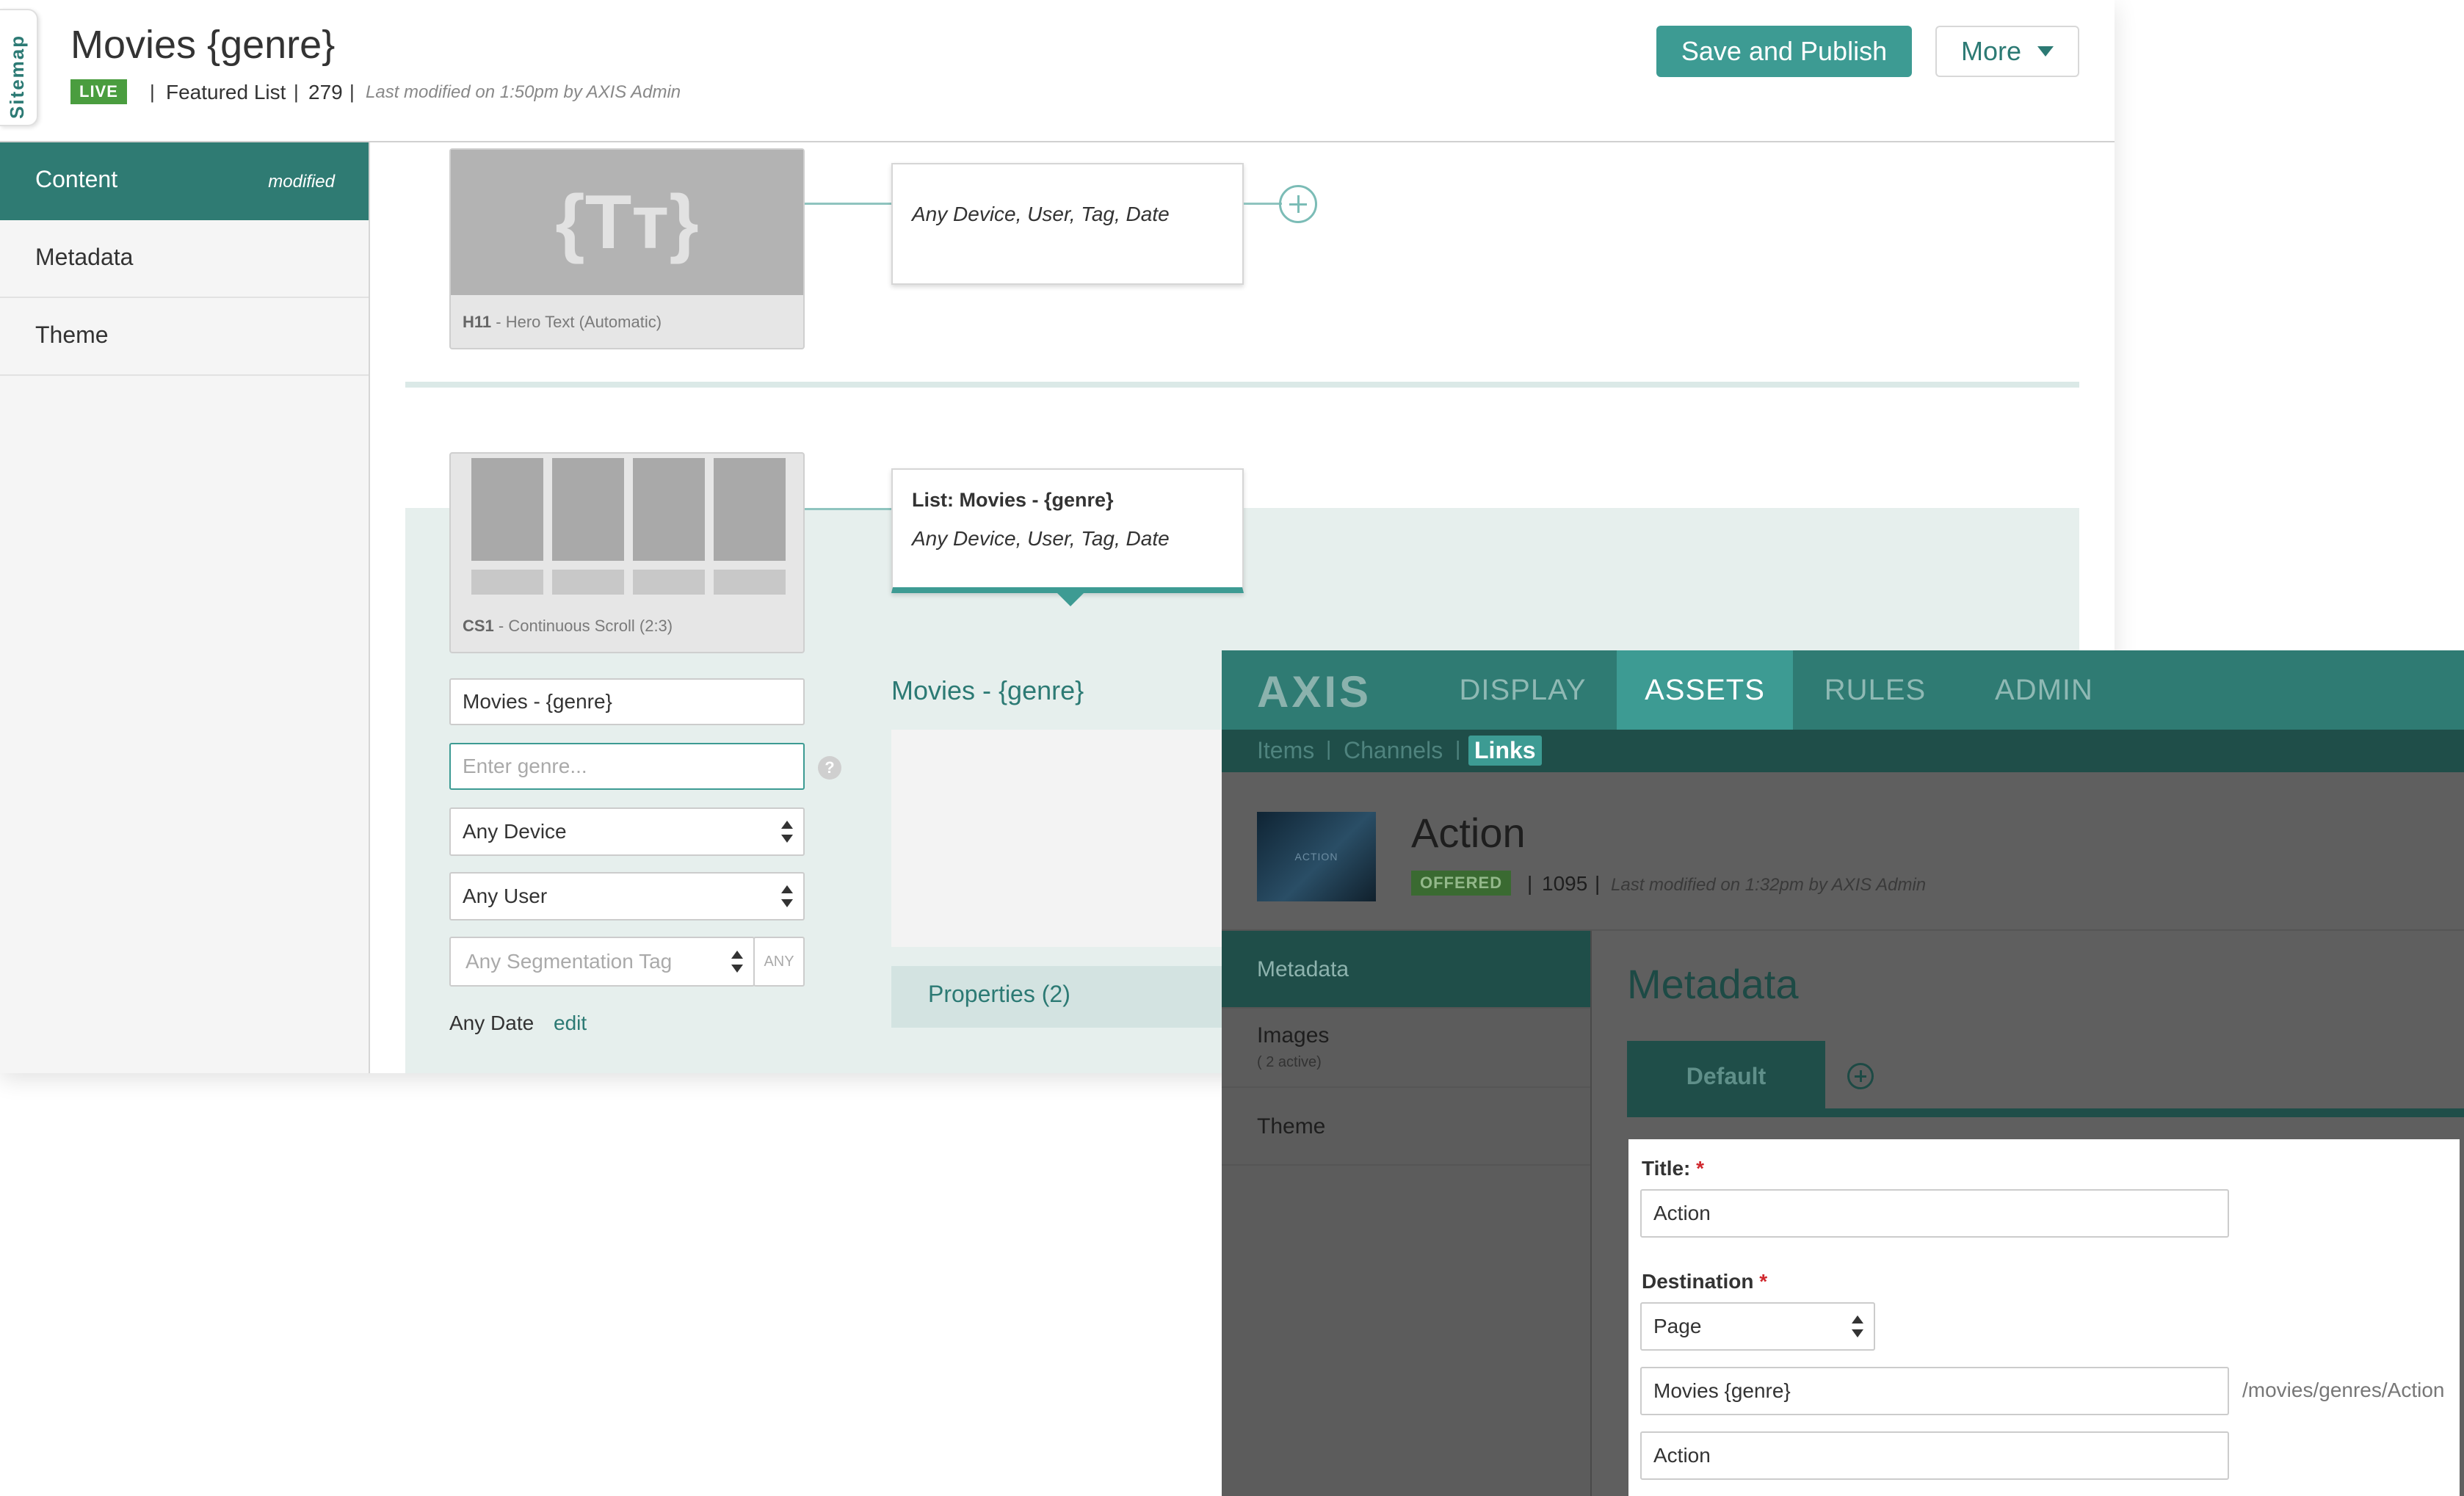 The image size is (2464, 1496). Describe the element at coordinates (1289, 1062) in the screenshot. I see `images-active-count: ( 2 active)` at that location.